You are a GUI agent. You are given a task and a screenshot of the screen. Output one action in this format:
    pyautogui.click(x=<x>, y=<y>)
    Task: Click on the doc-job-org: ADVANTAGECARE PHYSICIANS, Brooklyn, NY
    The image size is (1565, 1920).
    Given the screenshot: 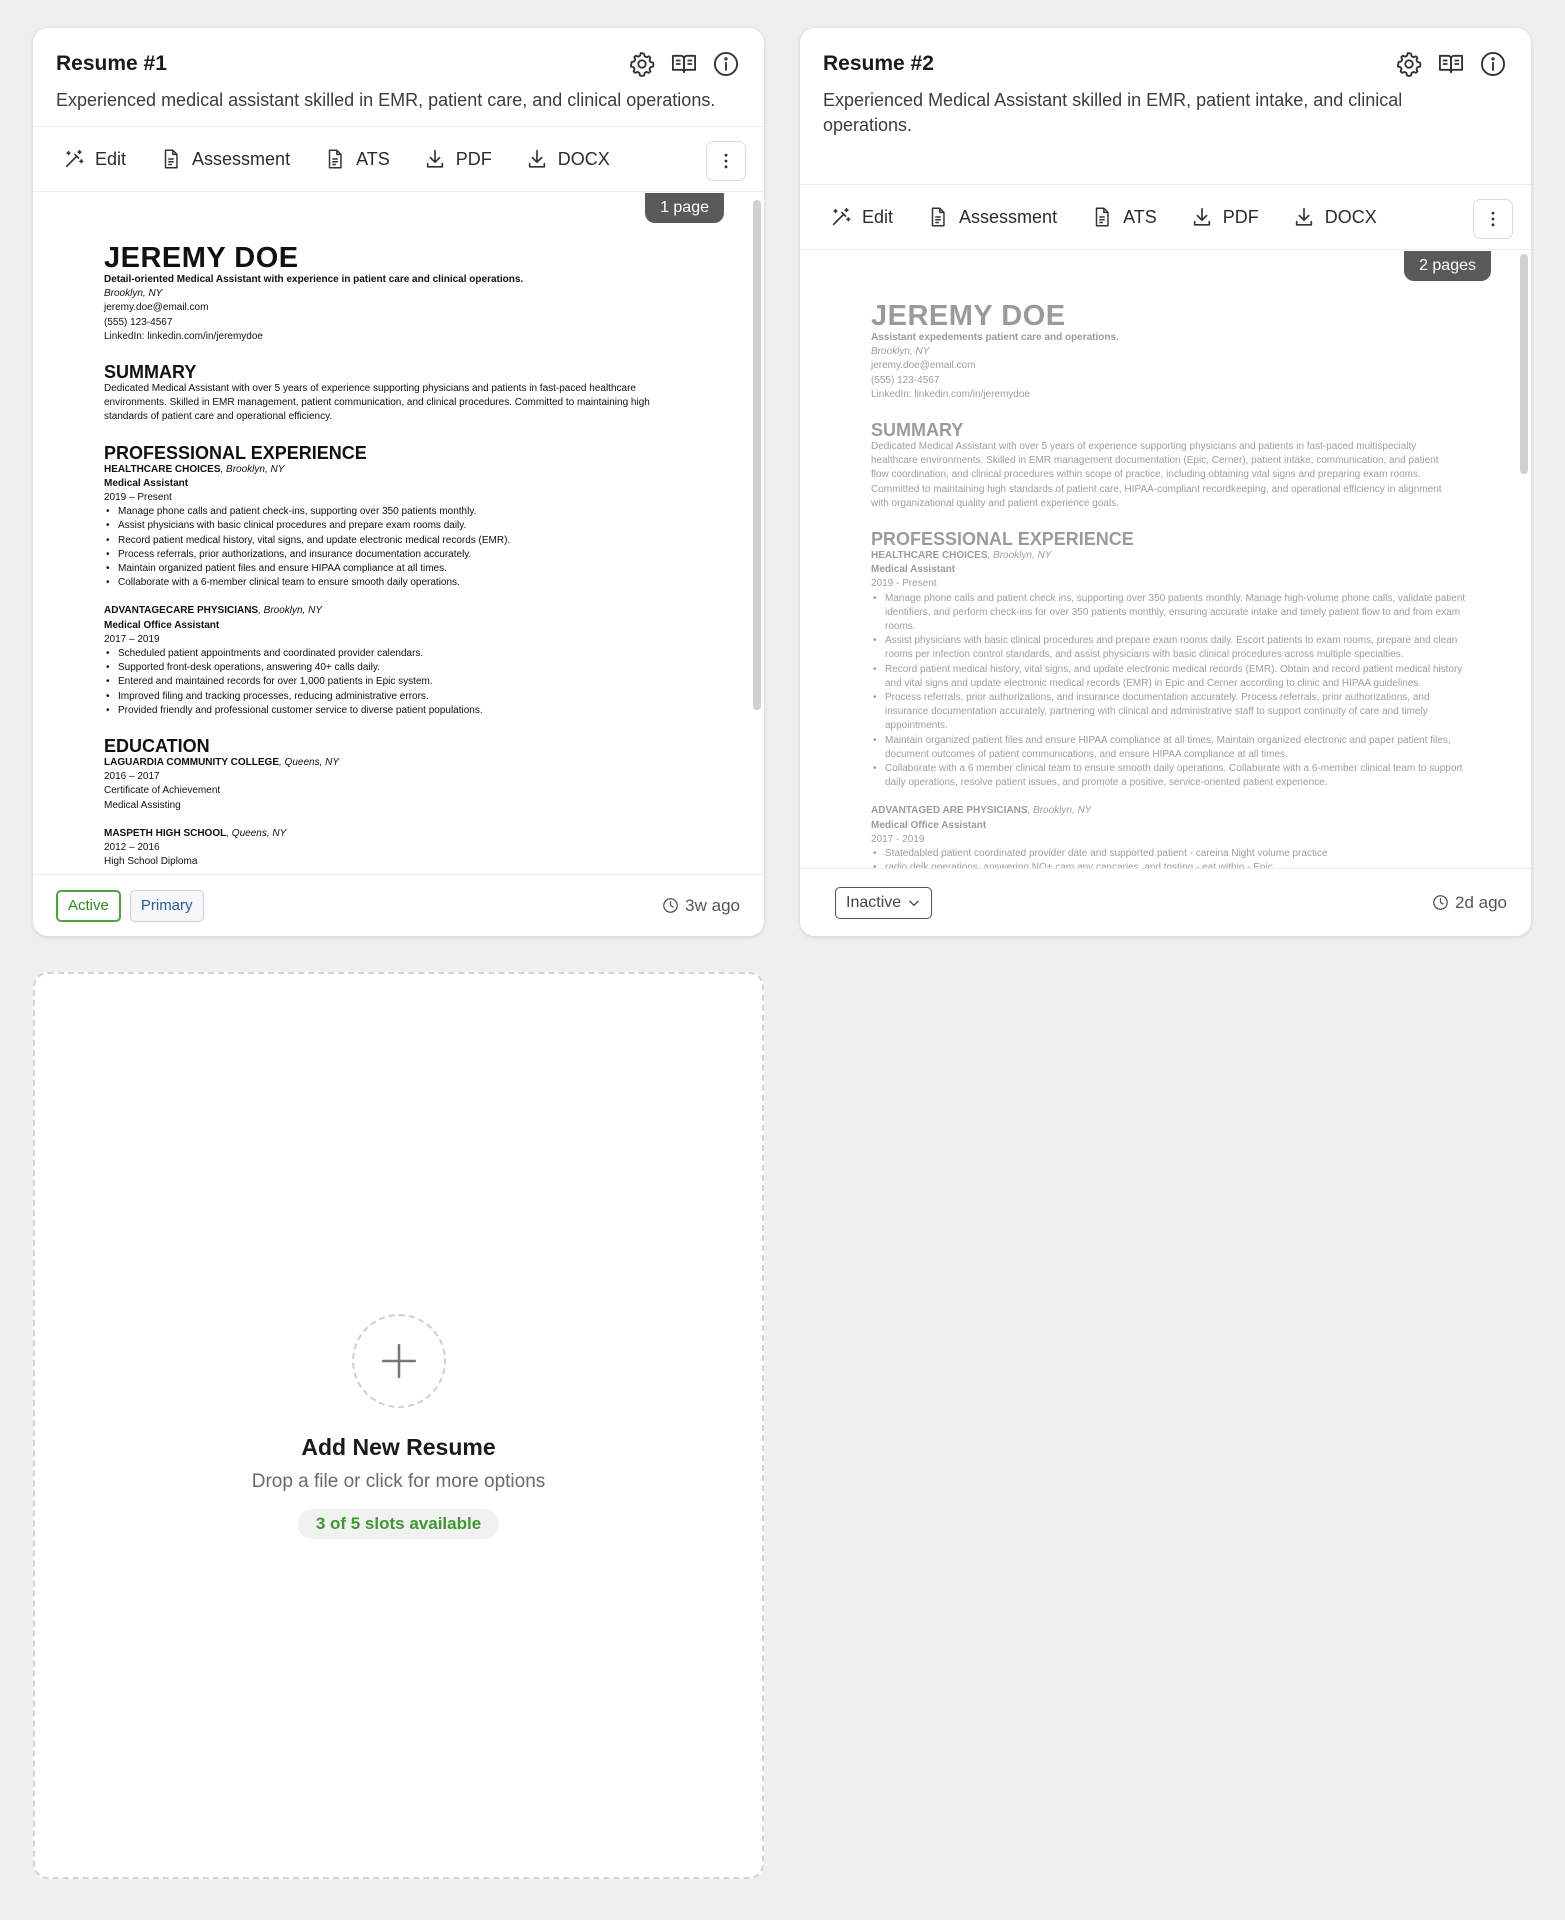 What is the action you would take?
    pyautogui.click(x=404, y=611)
    